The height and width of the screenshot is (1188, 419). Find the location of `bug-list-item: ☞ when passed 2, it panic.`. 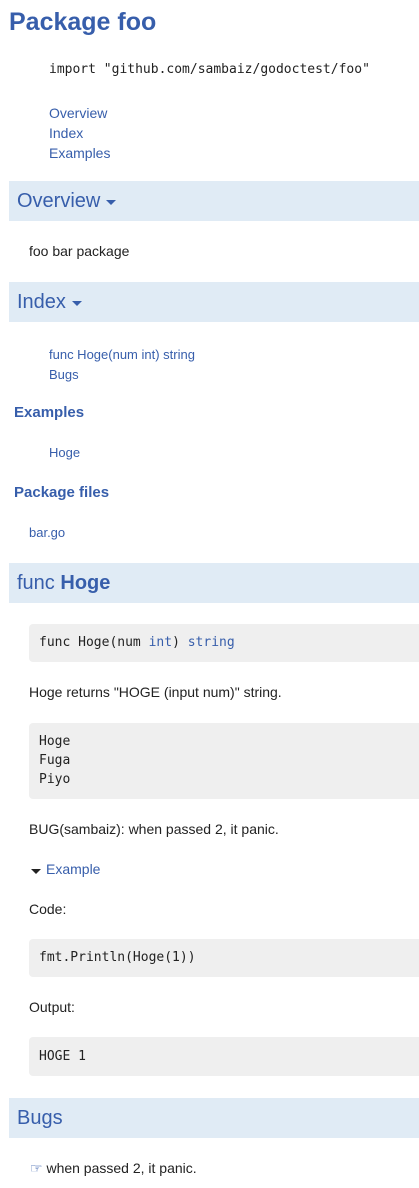

bug-list-item: ☞ when passed 2, it panic. is located at coordinates (113, 1168).